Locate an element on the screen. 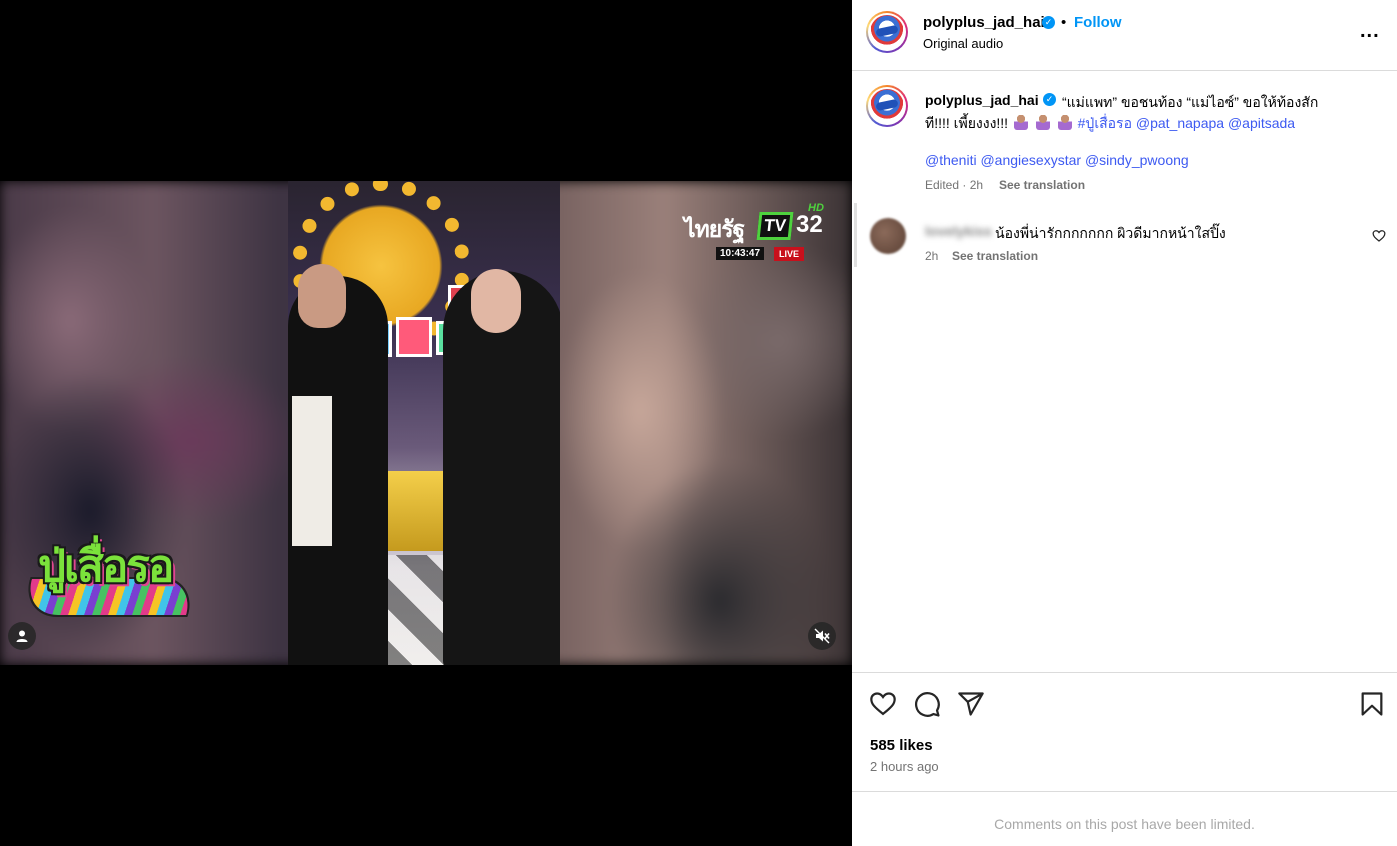  post-time: 2 hours ago is located at coordinates (904, 766).